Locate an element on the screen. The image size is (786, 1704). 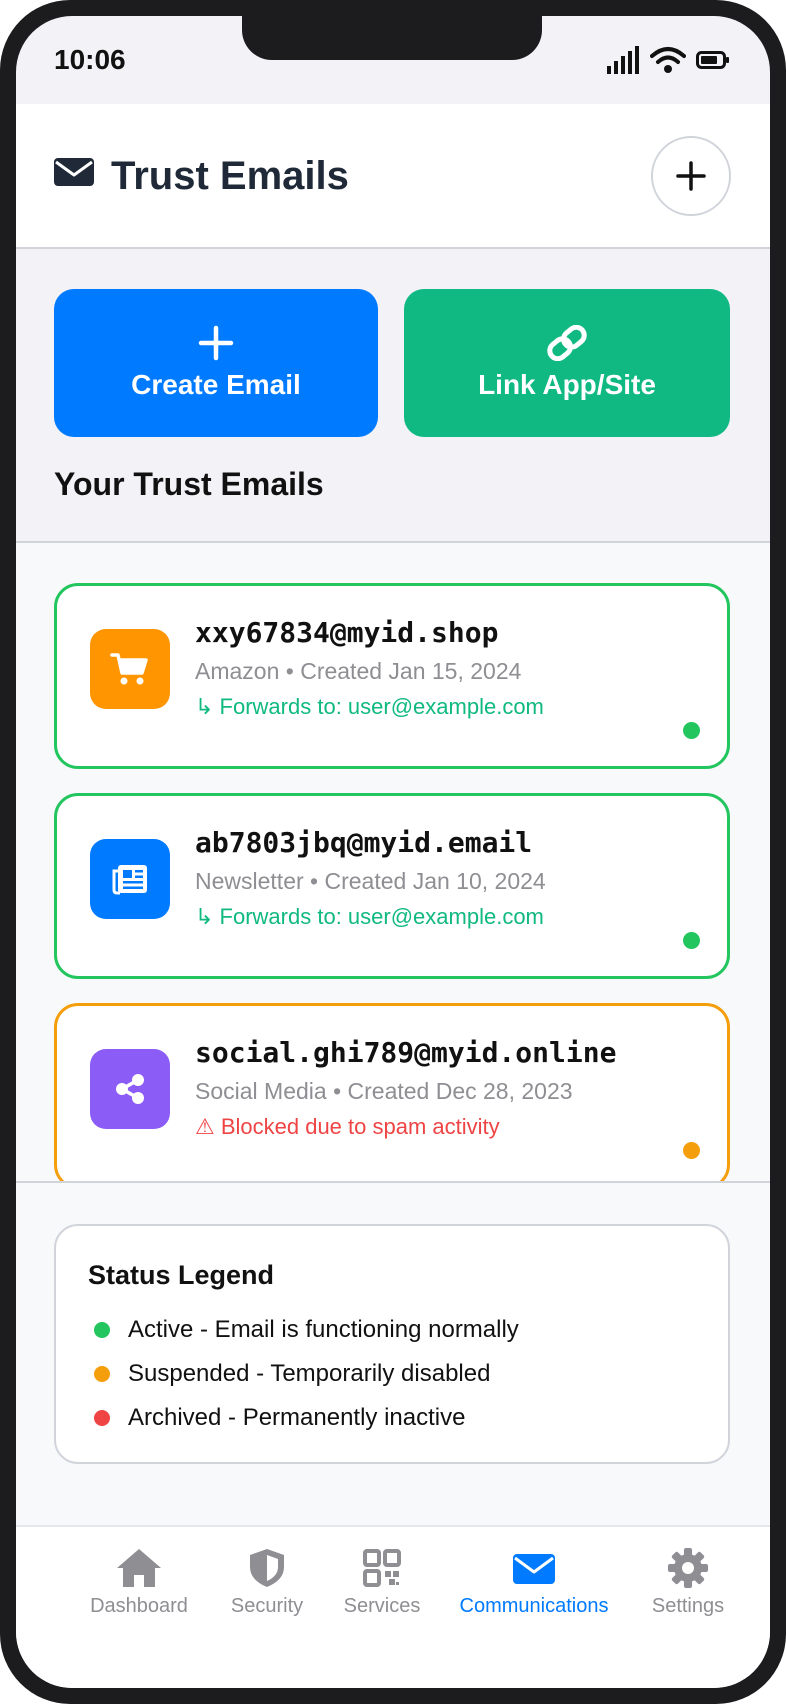
email-address: ab7803jbq@myid.email is located at coordinates (364, 842).